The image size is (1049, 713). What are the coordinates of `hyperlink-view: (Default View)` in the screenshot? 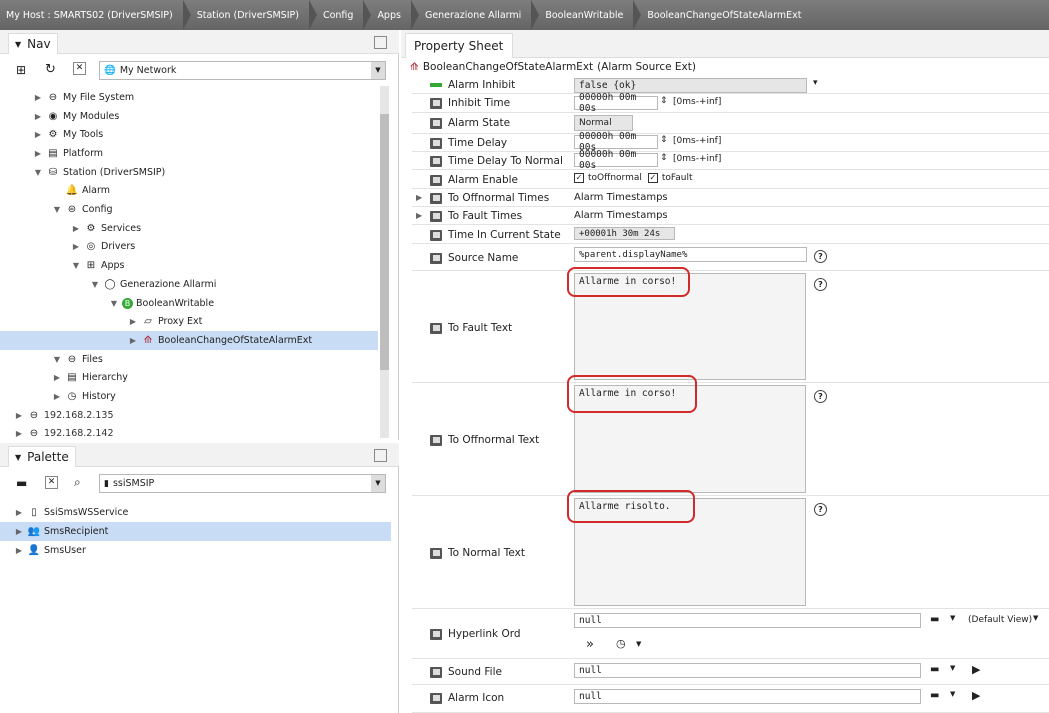 It's located at (1000, 620).